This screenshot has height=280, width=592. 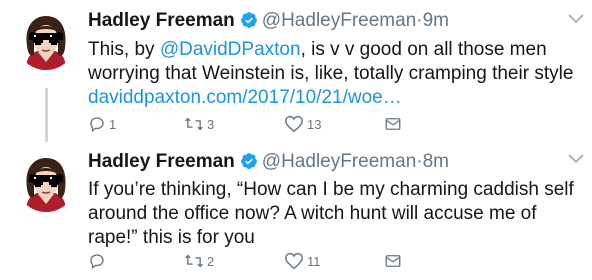 I want to click on tweet-actions: 1 3 13, so click(x=253, y=125).